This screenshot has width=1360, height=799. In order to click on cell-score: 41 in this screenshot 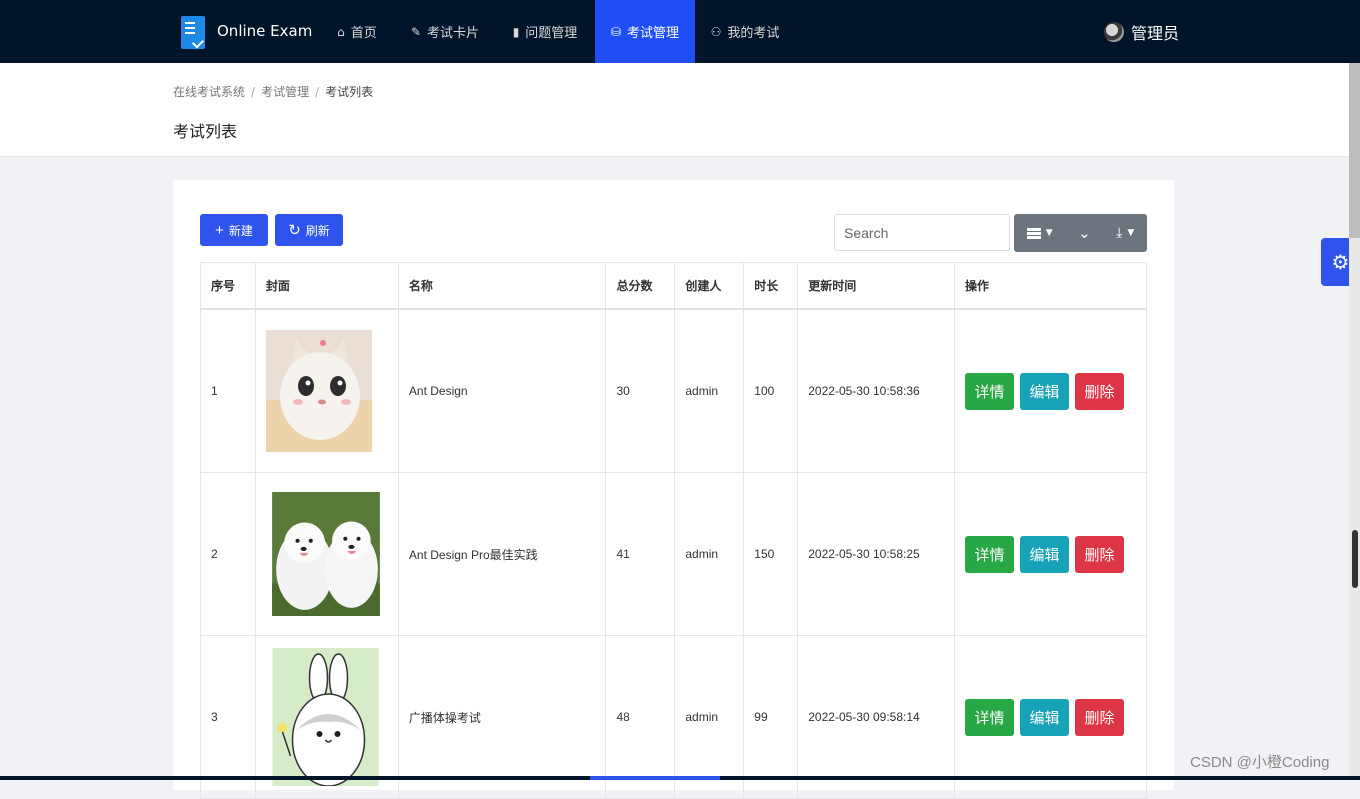, I will do `click(640, 554)`.